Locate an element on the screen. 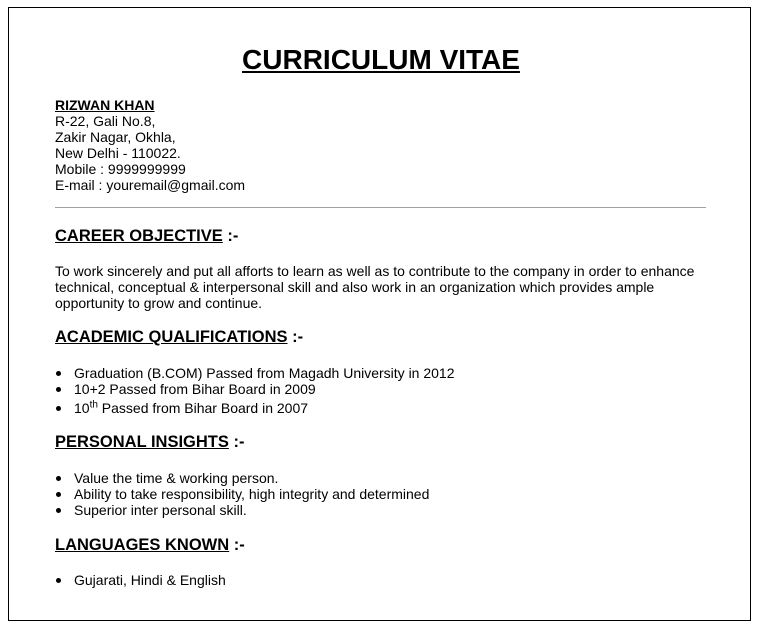 The width and height of the screenshot is (762, 628). personal-insights-heading: PERSONAL INSIGHTS :- is located at coordinates (149, 442).